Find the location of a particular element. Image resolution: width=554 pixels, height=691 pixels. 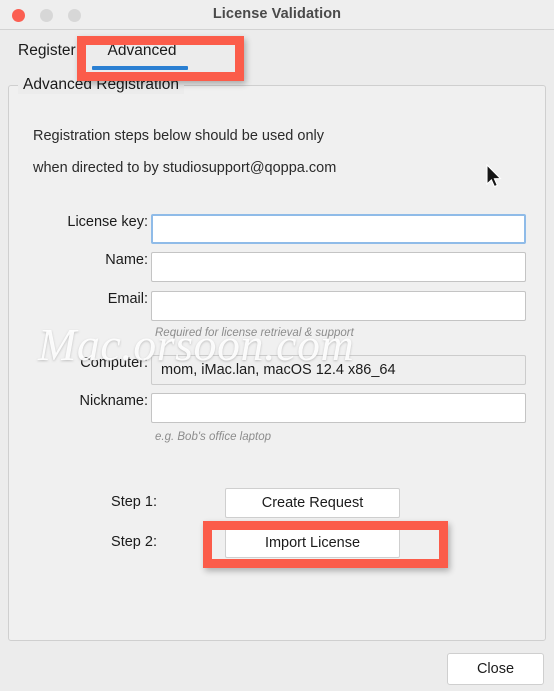

import-license-button: Import License is located at coordinates (312, 543).